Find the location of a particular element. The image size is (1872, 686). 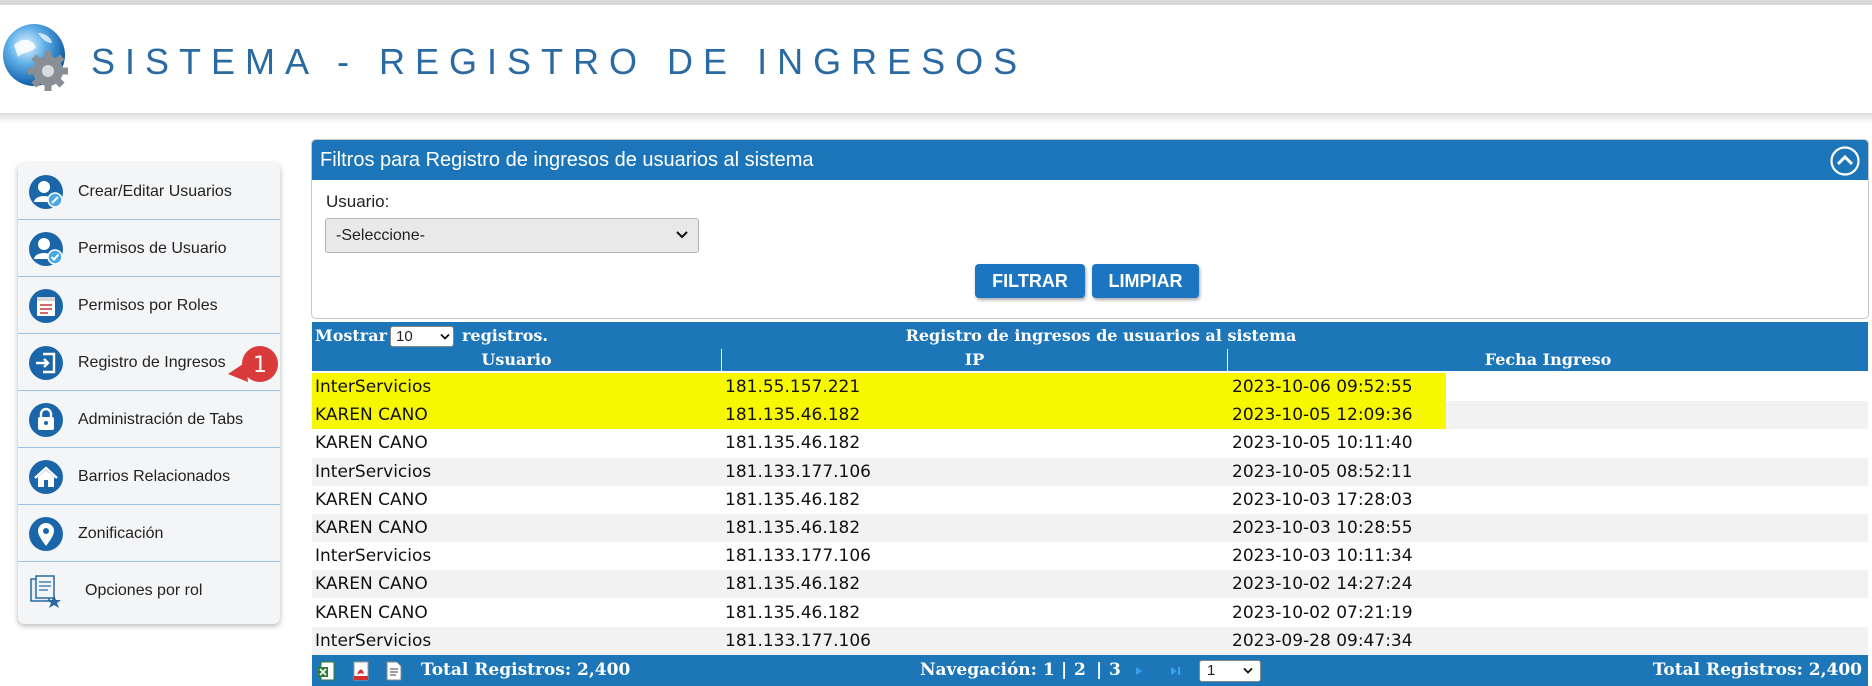

step-badge: 1 is located at coordinates (253, 364).